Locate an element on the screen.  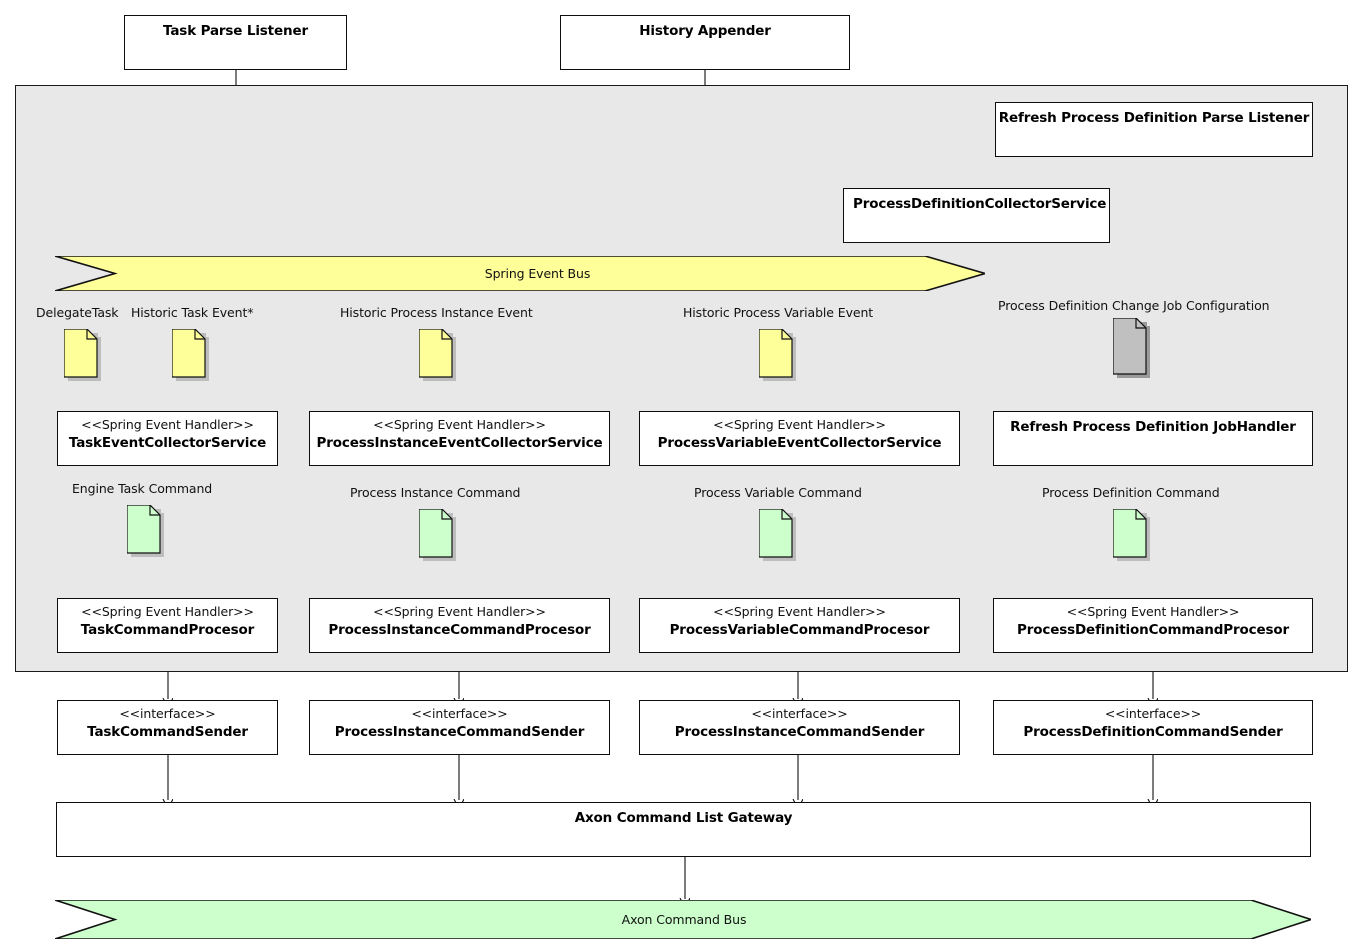
note-label-delegate-task: DelegateTask is located at coordinates (77, 312).